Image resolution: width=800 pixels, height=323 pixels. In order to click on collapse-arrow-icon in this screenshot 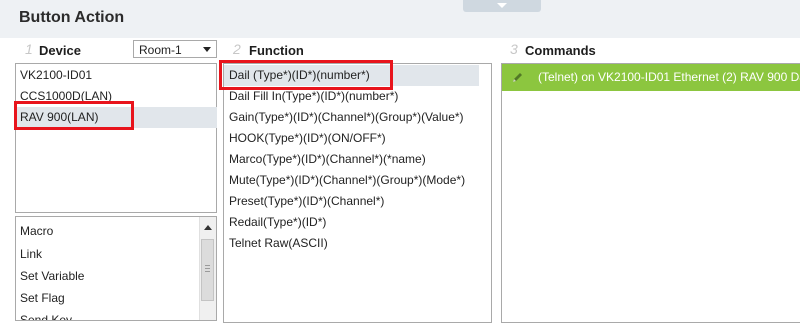, I will do `click(502, 5)`.